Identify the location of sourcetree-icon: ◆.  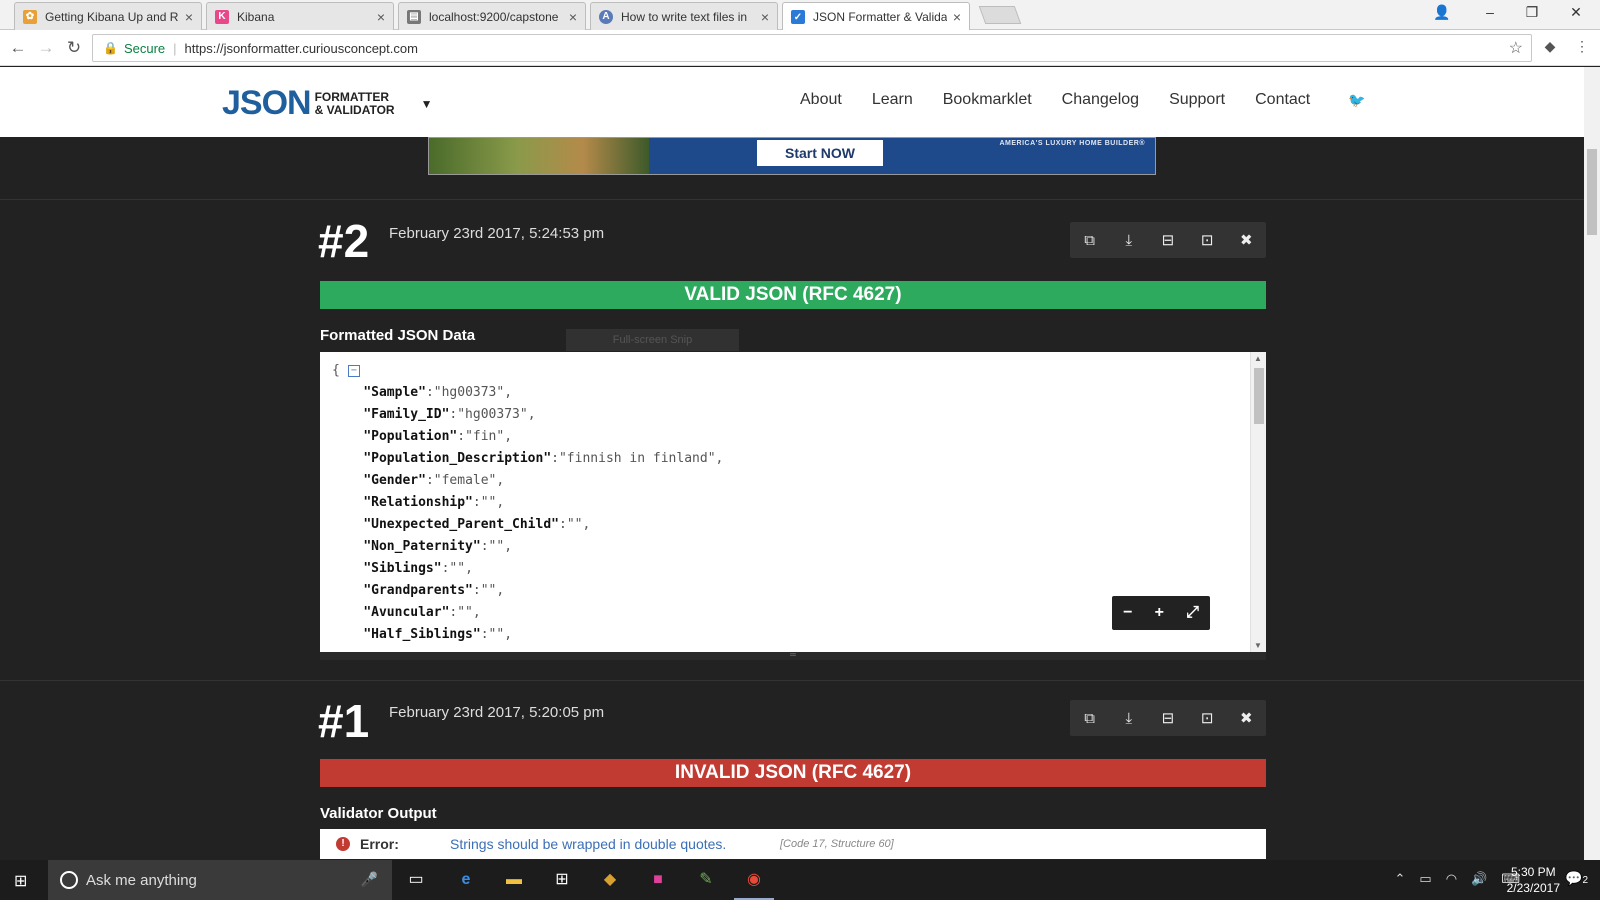
(610, 880).